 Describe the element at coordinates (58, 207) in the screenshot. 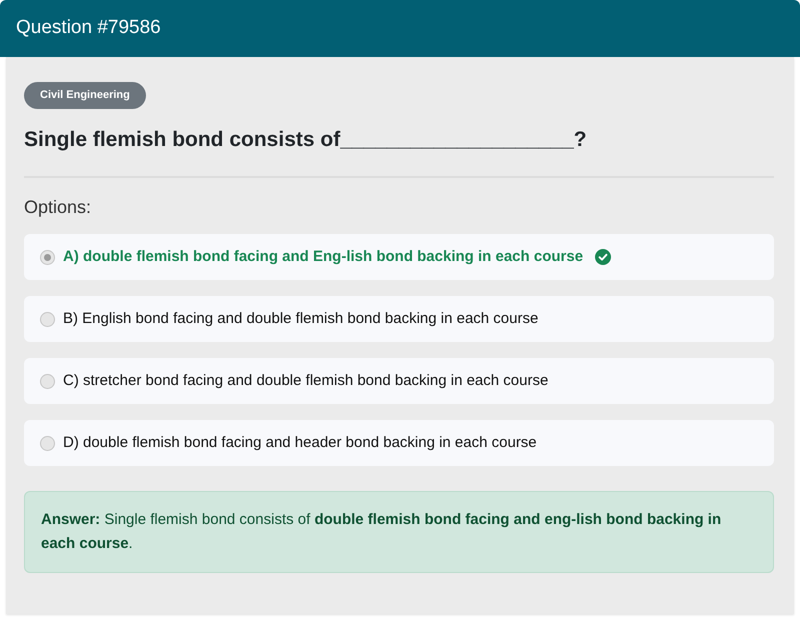

I see `options-label: Options:` at that location.